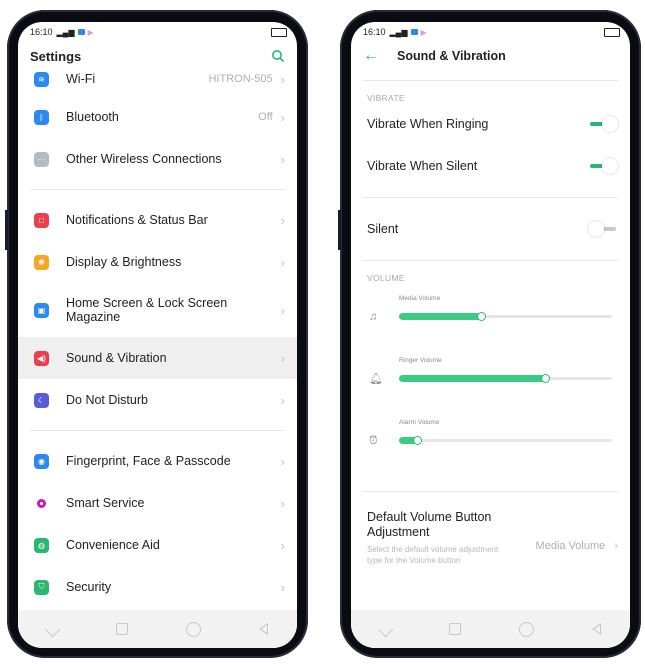 Image resolution: width=645 pixels, height=665 pixels. I want to click on settings-item-security: ⛉ Security ›, so click(157, 587).